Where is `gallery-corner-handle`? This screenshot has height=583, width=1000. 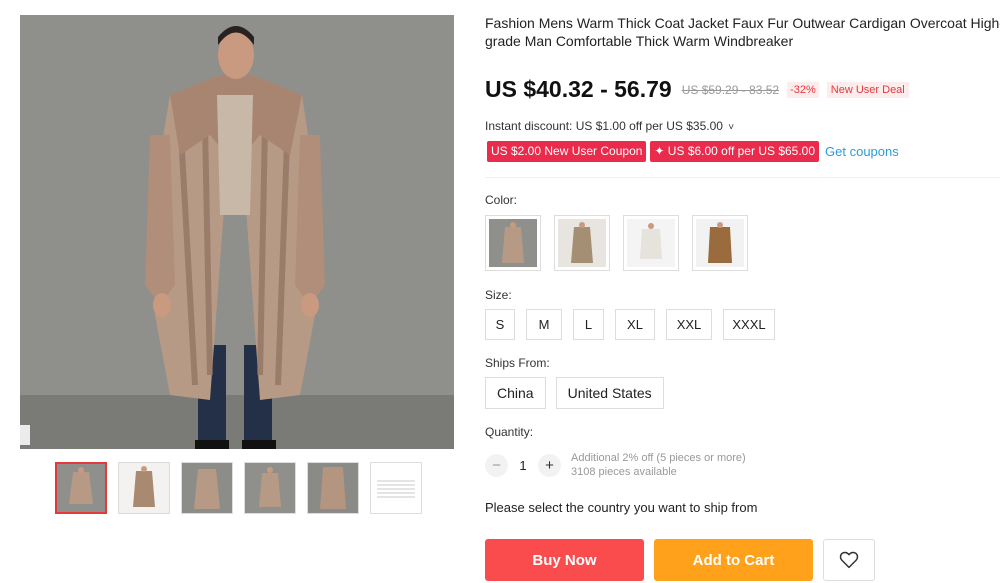 gallery-corner-handle is located at coordinates (25, 435).